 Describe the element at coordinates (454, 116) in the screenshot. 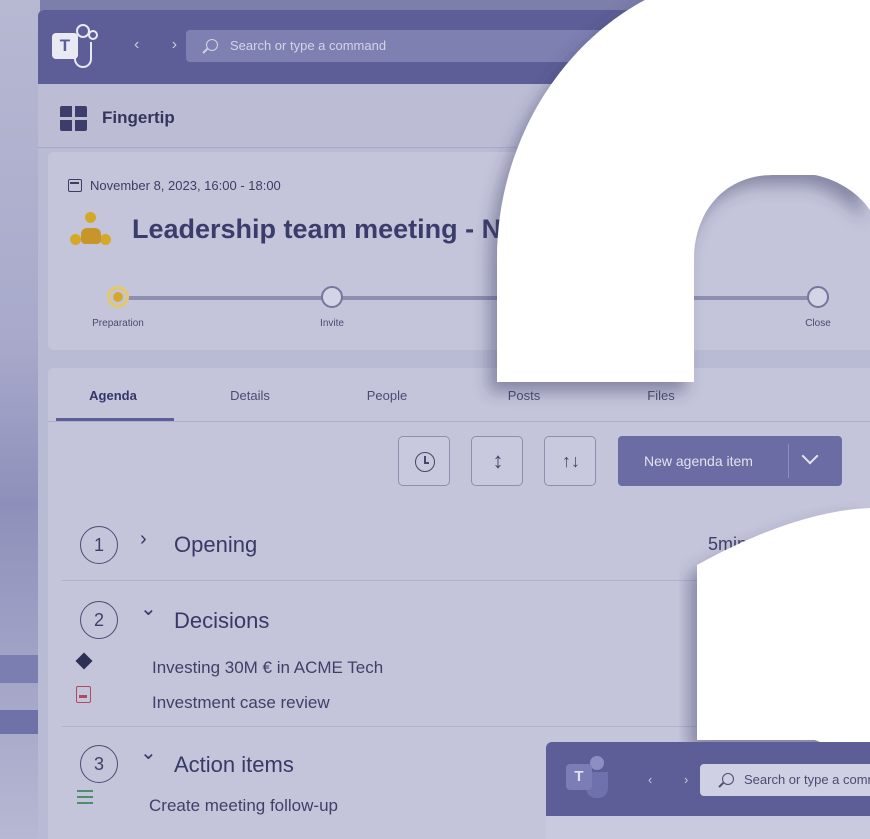

I see `app-header: Fingertip` at that location.